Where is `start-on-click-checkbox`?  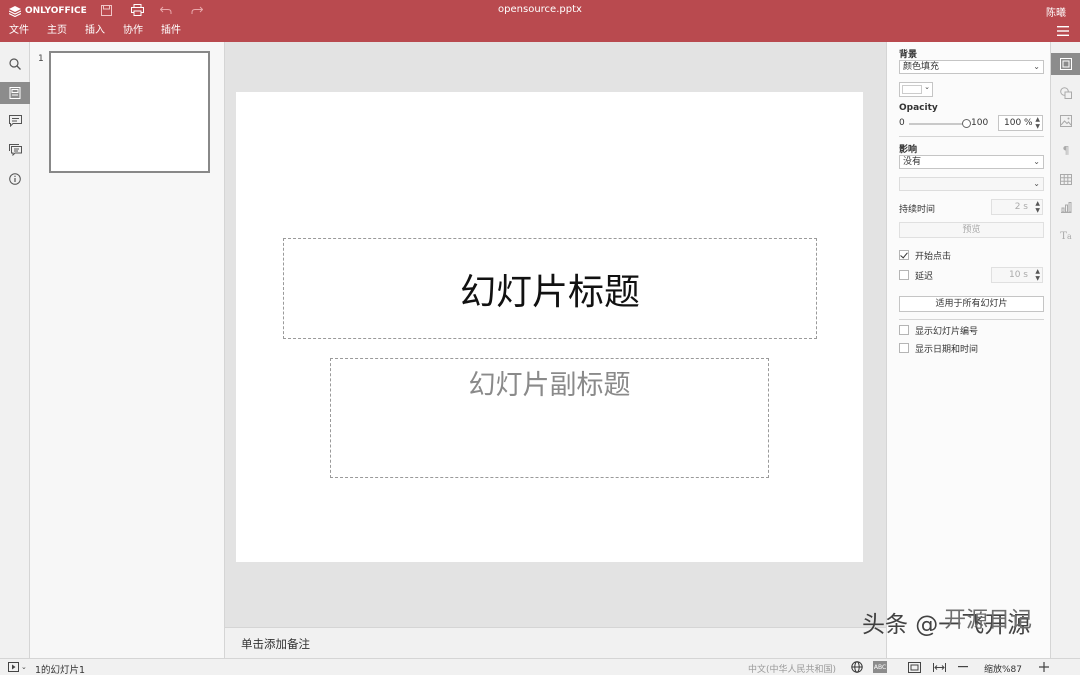
start-on-click-checkbox is located at coordinates (904, 255).